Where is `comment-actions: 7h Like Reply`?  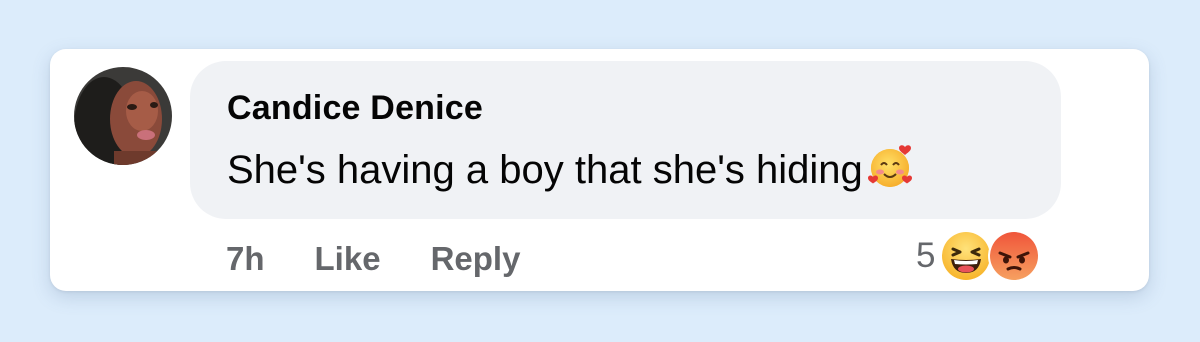
comment-actions: 7h Like Reply is located at coordinates (373, 259).